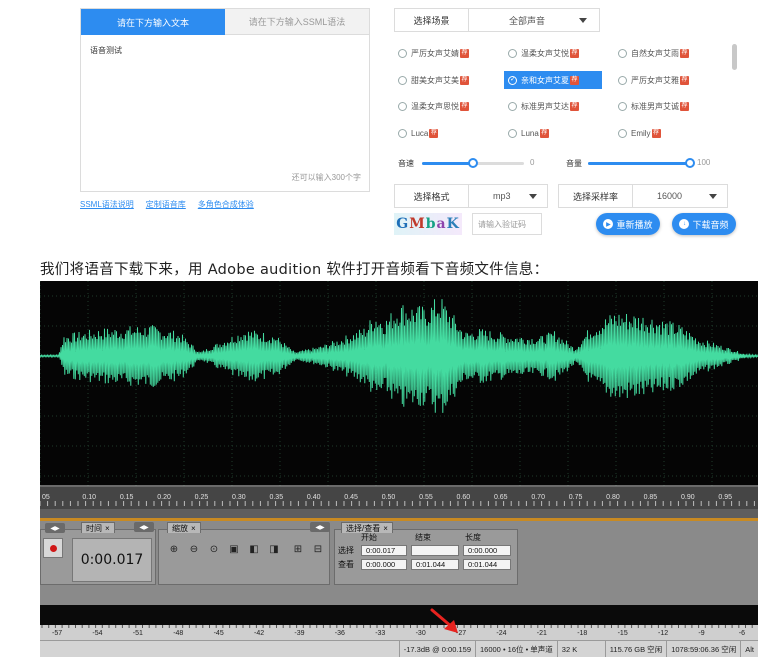 The height and width of the screenshot is (664, 782). Describe the element at coordinates (194, 549) in the screenshot. I see `zoom-out-amplitude-icon: ⊖` at that location.